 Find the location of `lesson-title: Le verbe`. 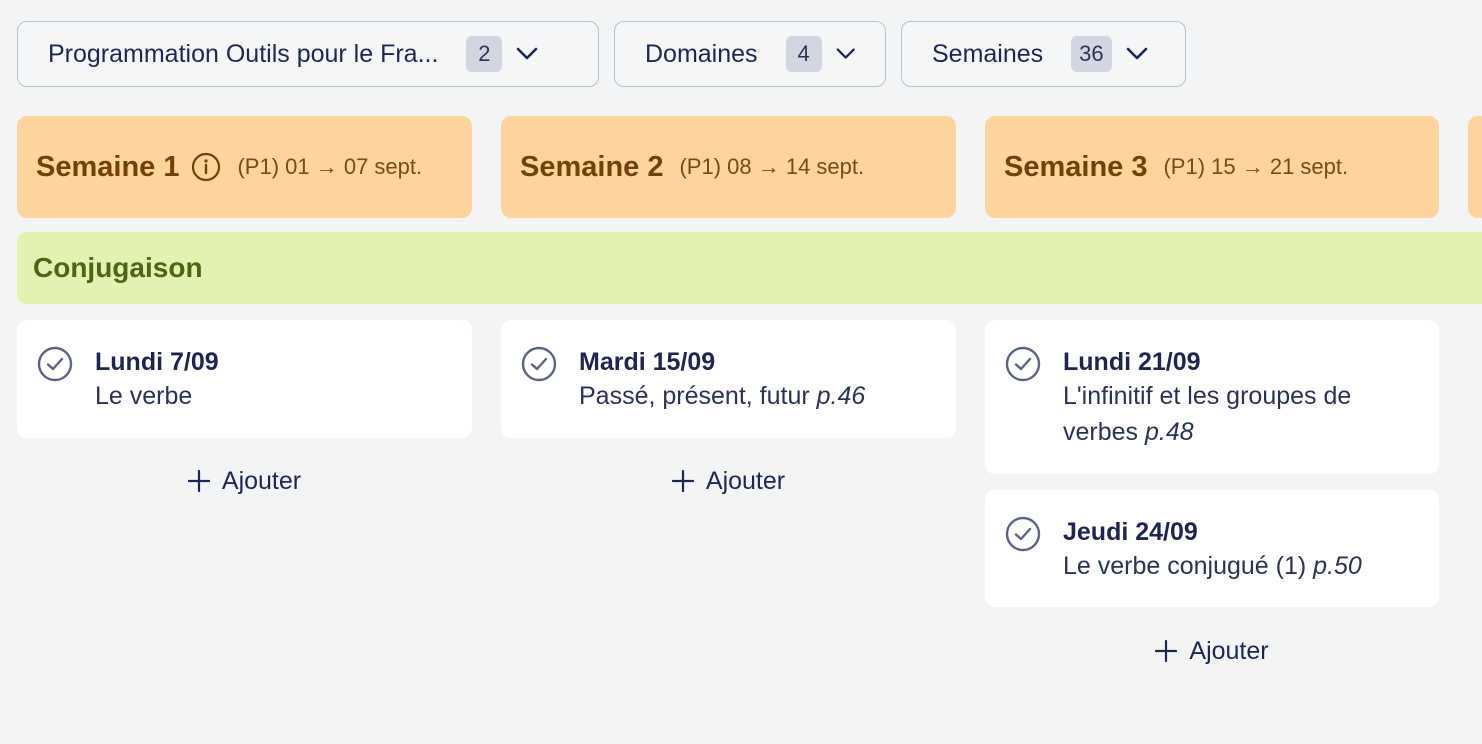

lesson-title: Le verbe is located at coordinates (271, 396).